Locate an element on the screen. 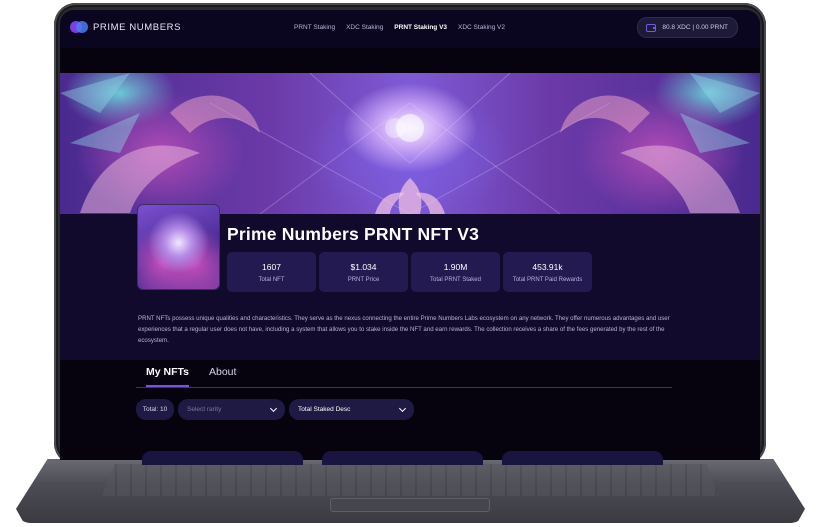 Image resolution: width=821 pixels, height=527 pixels. sort-select: Total Staked Desc is located at coordinates (351, 409).